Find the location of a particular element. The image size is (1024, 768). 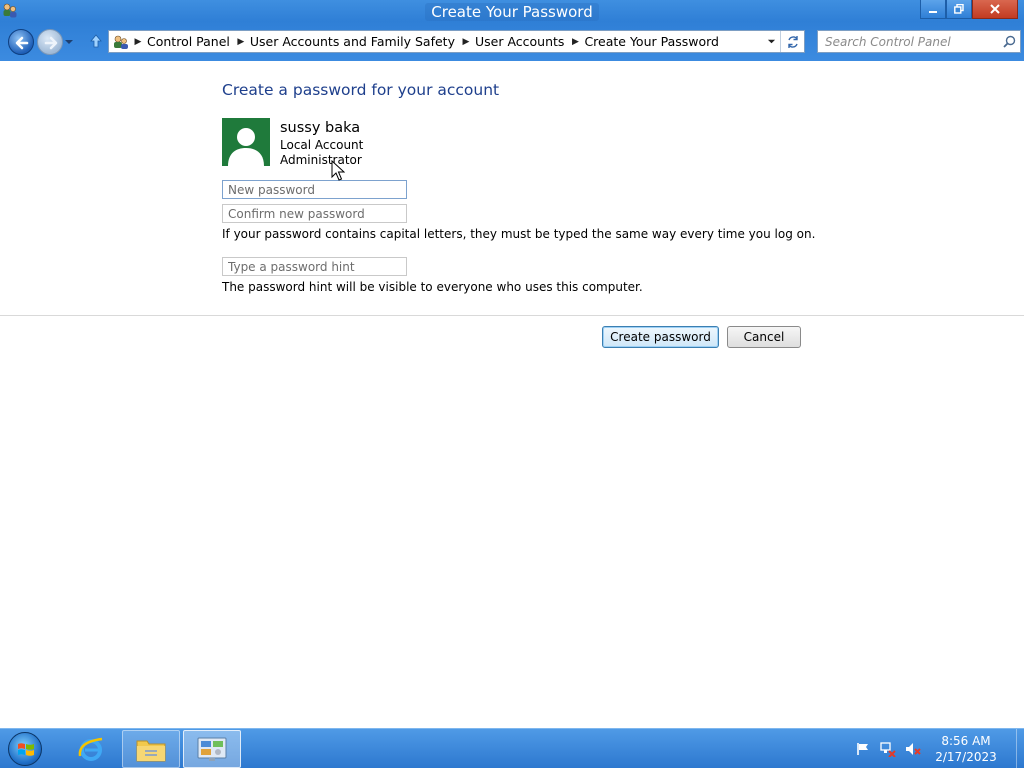

user-silhouette-icon is located at coordinates (246, 147).